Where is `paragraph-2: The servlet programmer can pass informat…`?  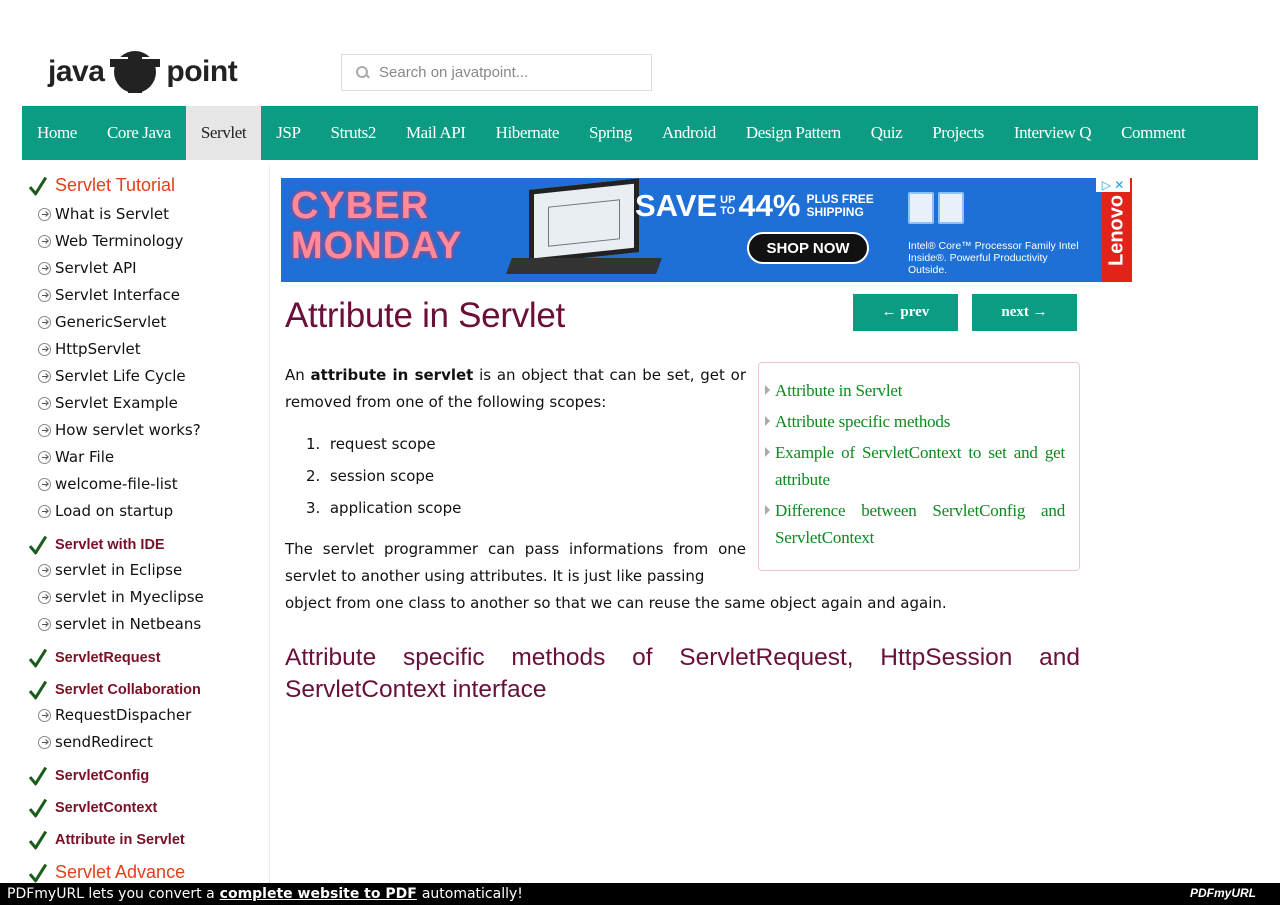 paragraph-2: The servlet programmer can pass informat… is located at coordinates (515, 562).